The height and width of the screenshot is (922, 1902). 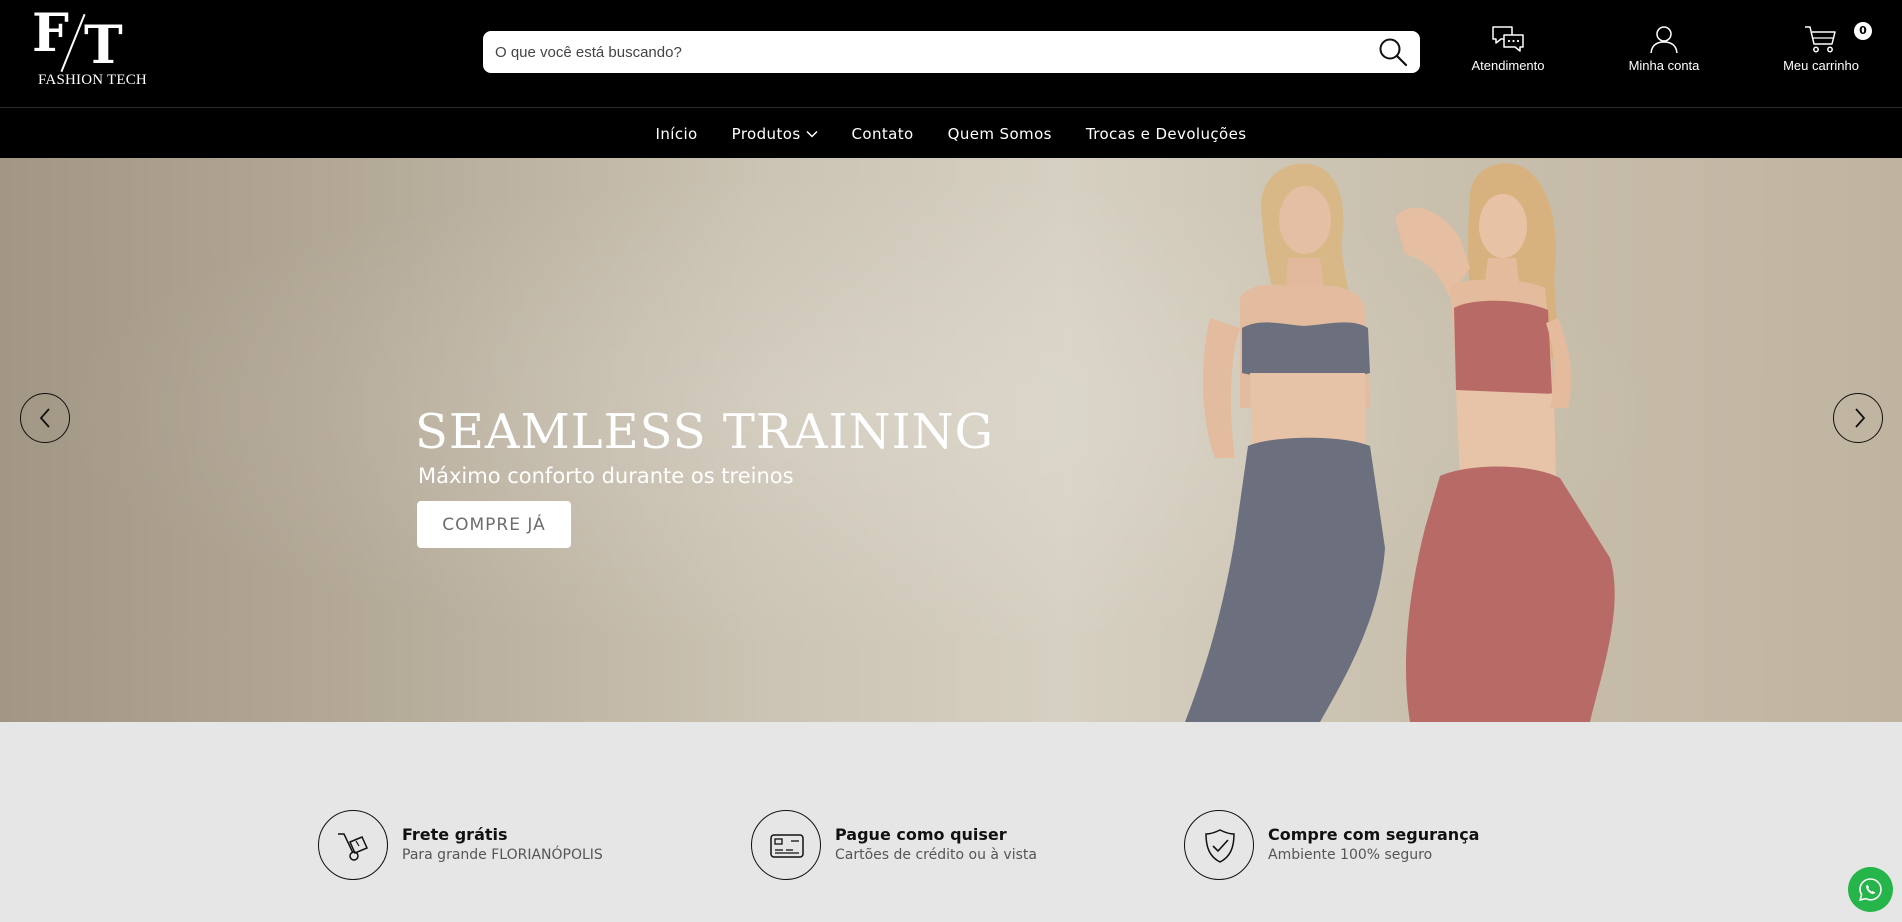 I want to click on chat-bubbles-icon, so click(x=1508, y=39).